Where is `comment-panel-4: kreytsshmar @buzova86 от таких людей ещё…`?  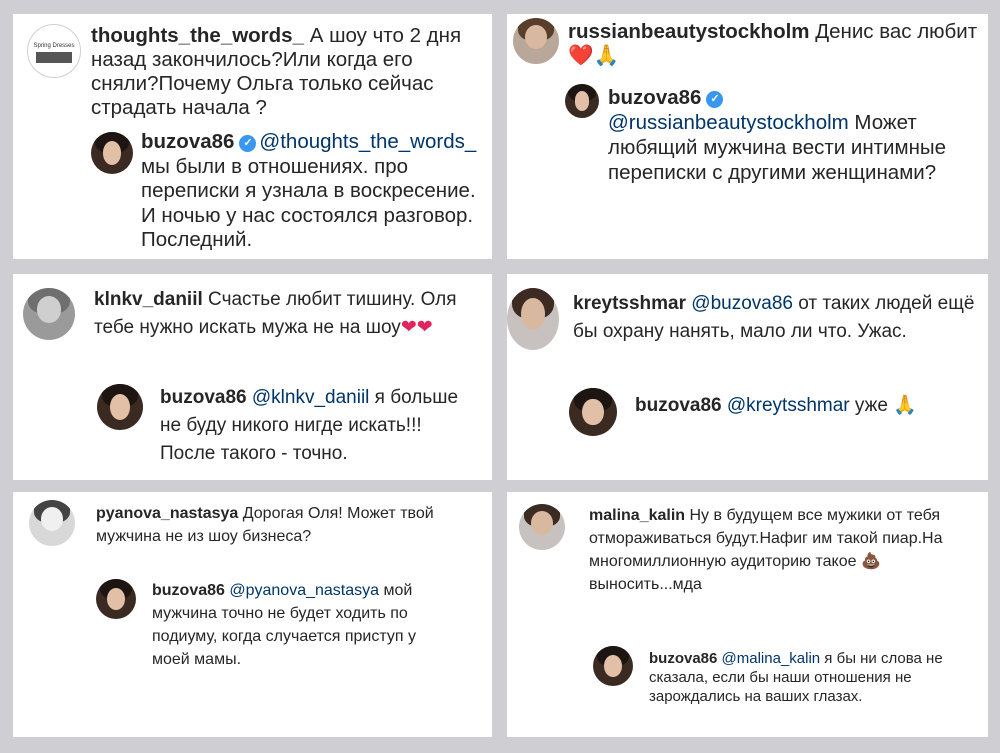
comment-panel-4: kreytsshmar @buzova86 от таких людей ещё… is located at coordinates (747, 377).